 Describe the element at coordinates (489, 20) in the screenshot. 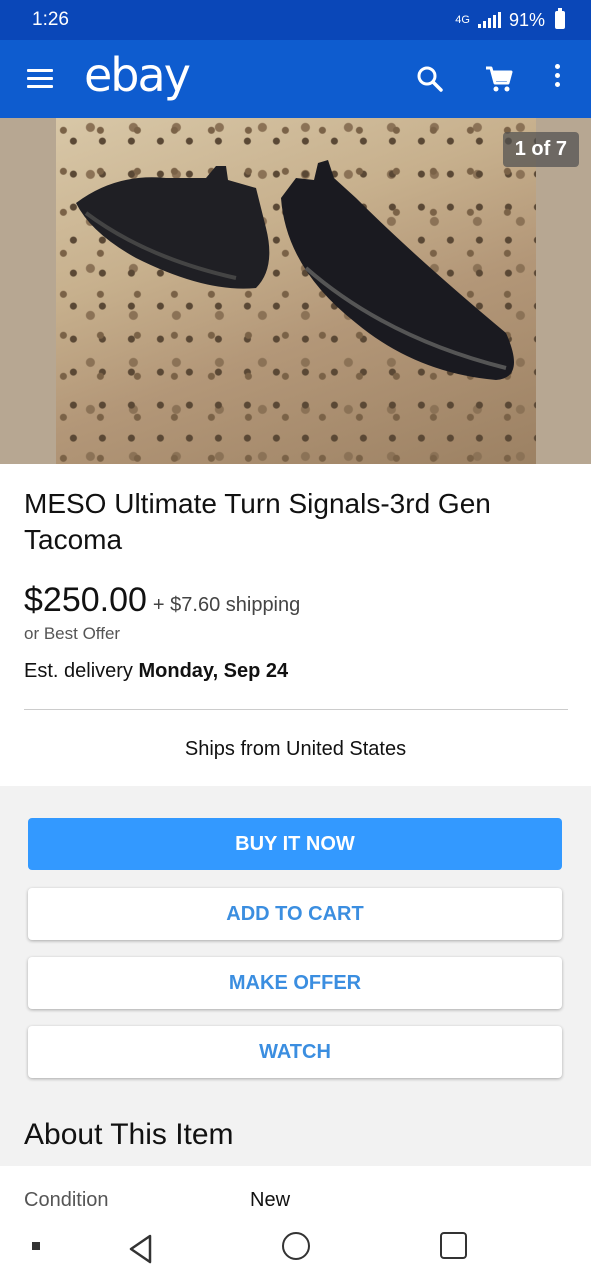

I see `signal-icon` at that location.